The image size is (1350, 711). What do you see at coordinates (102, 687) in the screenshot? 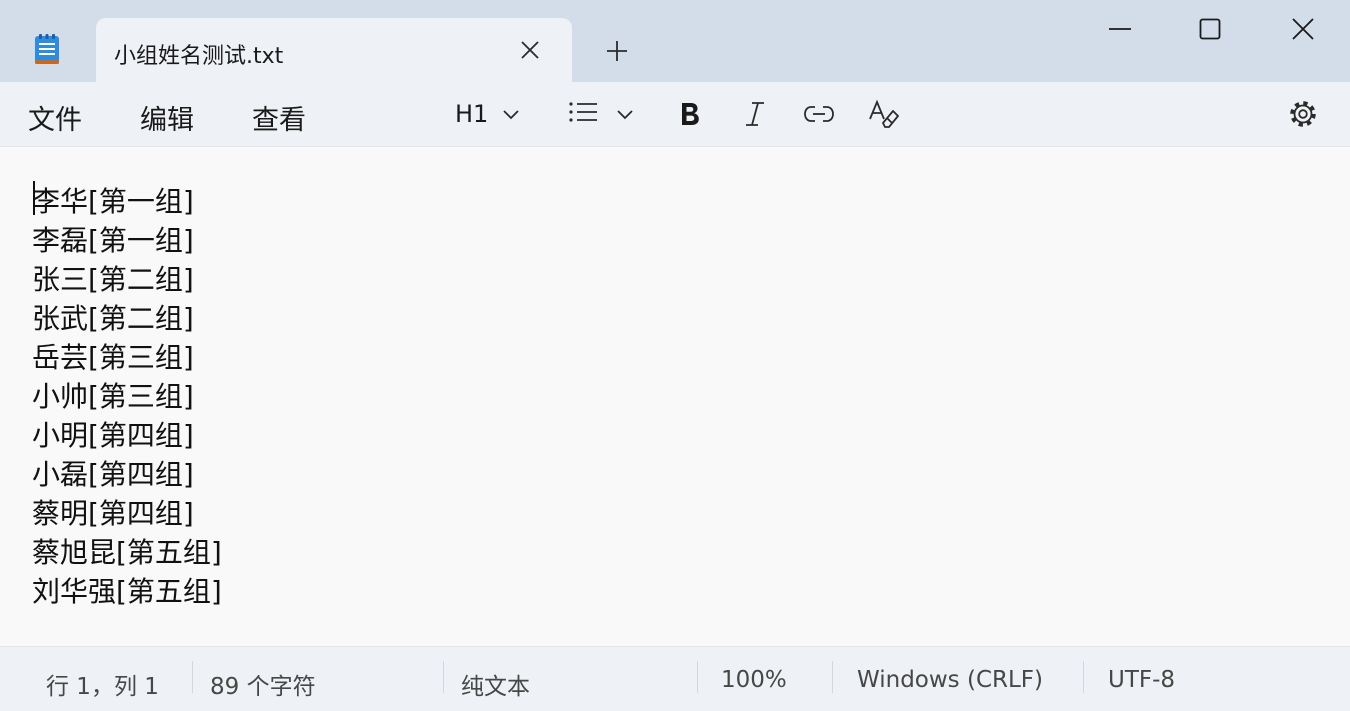
I see `cursor-position: 行 1，列 1` at bounding box center [102, 687].